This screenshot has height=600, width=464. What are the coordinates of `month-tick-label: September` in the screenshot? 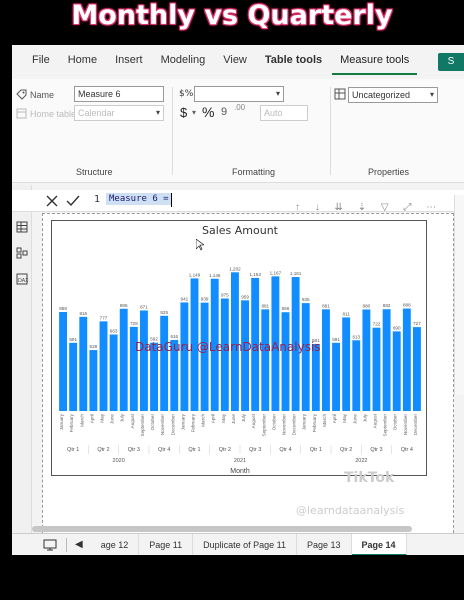 It's located at (263, 425).